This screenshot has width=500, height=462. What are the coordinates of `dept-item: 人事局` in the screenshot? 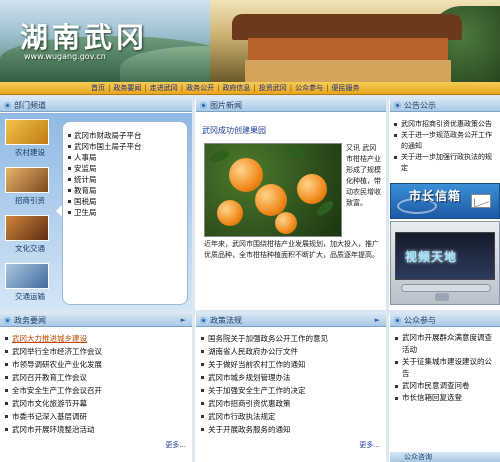 It's located at (125, 157).